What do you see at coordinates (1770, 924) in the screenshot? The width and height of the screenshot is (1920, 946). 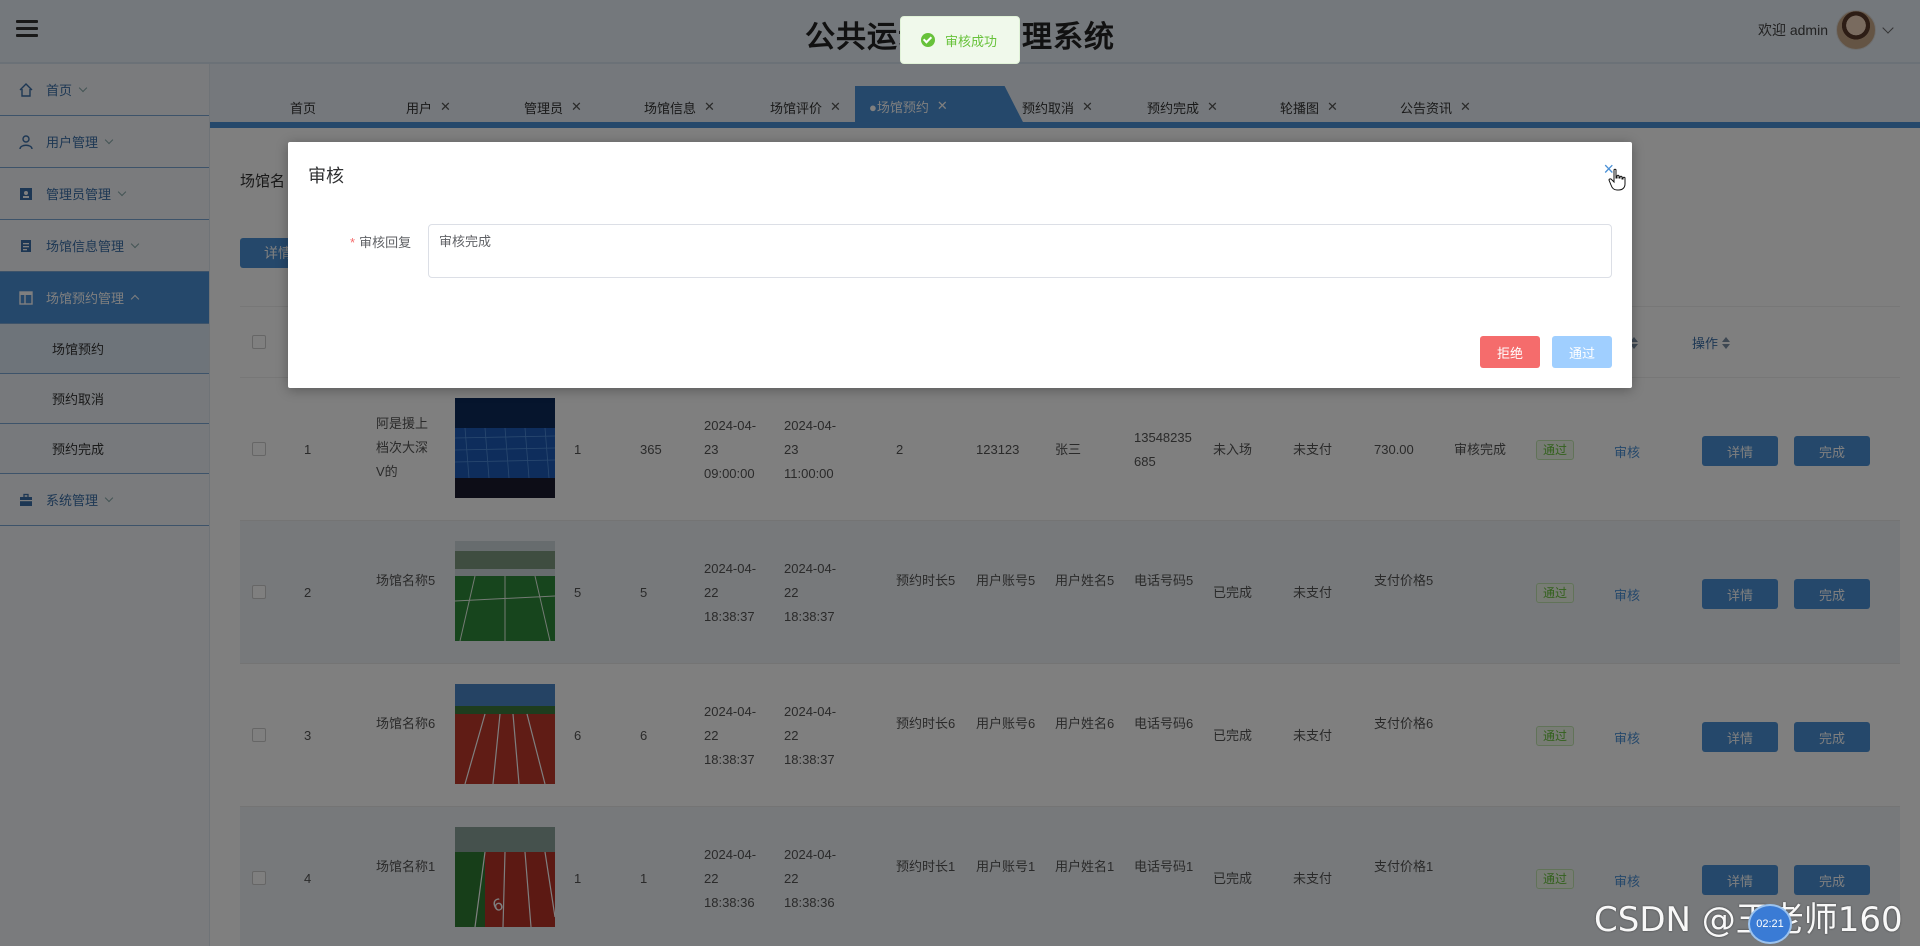 I see `clock-badge: 02:21` at bounding box center [1770, 924].